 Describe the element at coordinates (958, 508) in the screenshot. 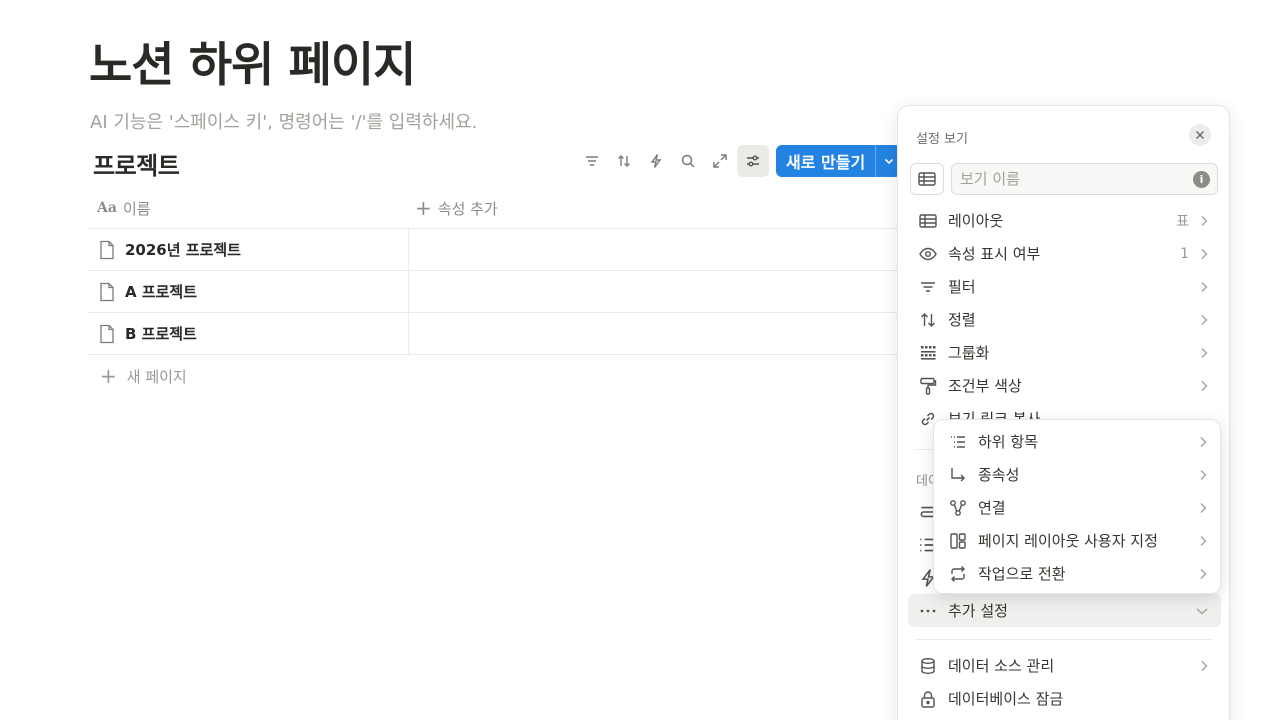

I see `connection-icon` at that location.